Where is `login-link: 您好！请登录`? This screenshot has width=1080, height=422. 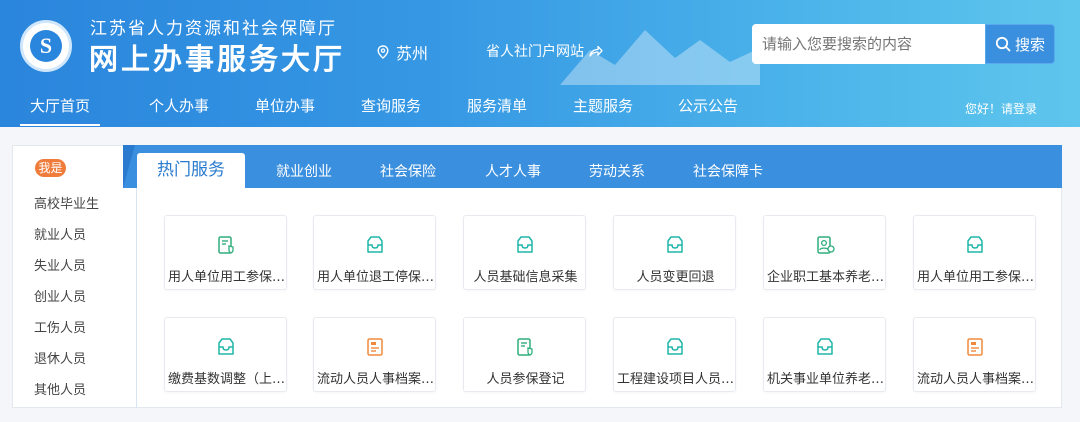 login-link: 您好！请登录 is located at coordinates (1001, 108).